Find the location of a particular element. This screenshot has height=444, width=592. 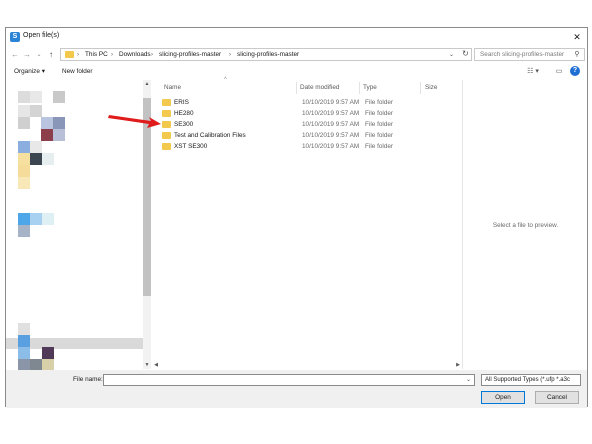

red-arrow-icon is located at coordinates (134, 121).